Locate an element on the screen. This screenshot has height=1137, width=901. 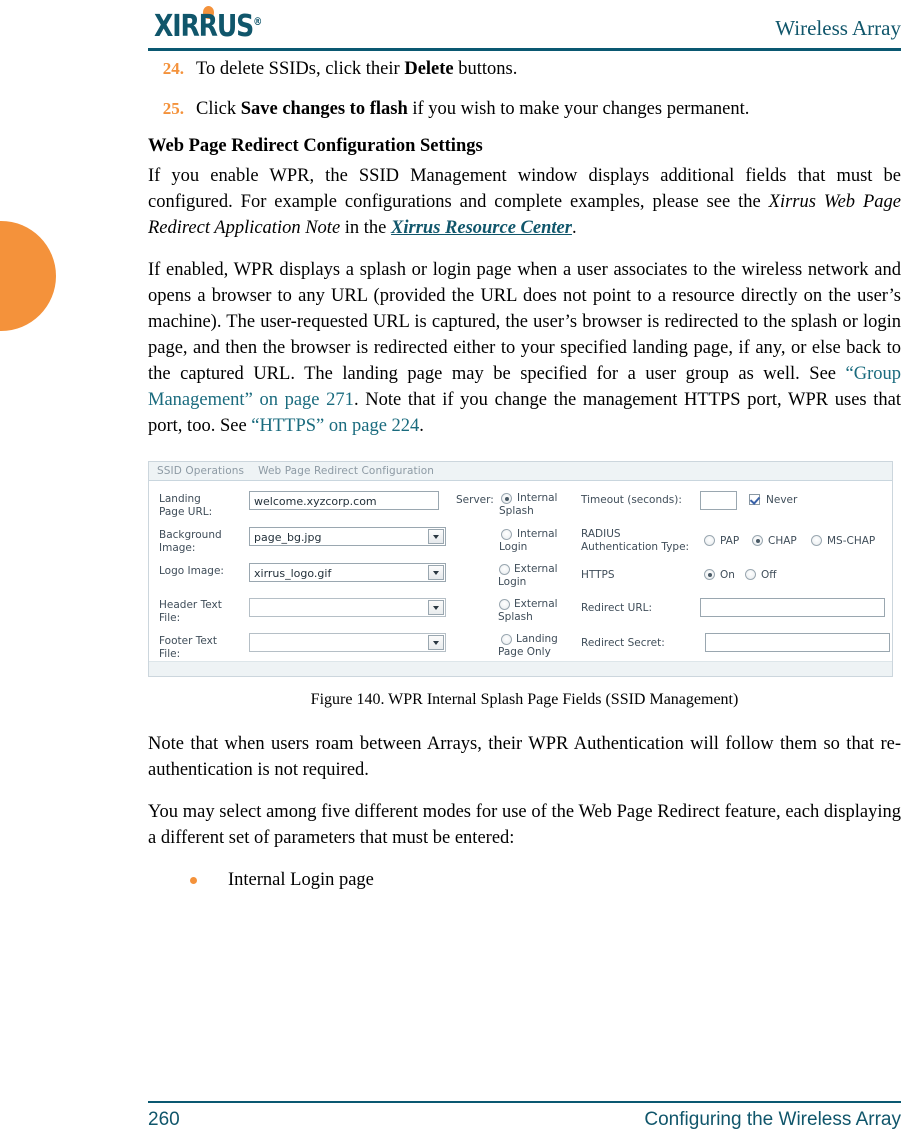
logo-wordmark: XIRRUS® is located at coordinates (208, 26).